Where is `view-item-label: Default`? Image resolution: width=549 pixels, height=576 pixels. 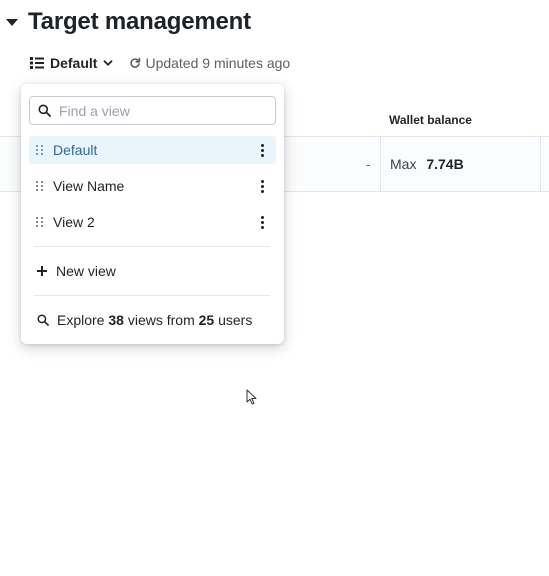
view-item-label: Default is located at coordinates (75, 150).